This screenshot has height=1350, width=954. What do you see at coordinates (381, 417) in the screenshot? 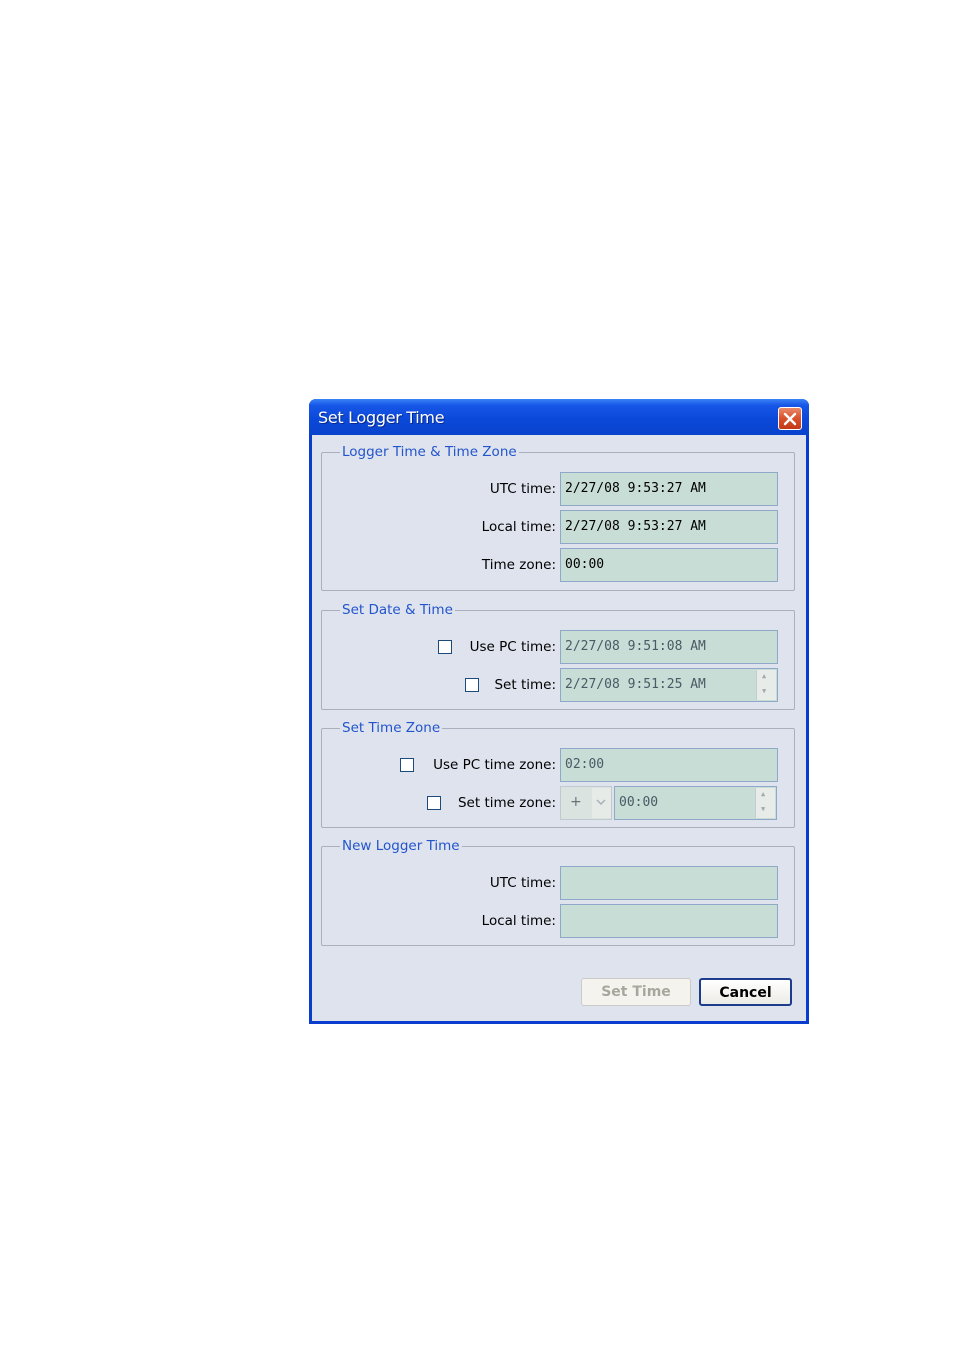
I see `window-title: Set Logger Time` at bounding box center [381, 417].